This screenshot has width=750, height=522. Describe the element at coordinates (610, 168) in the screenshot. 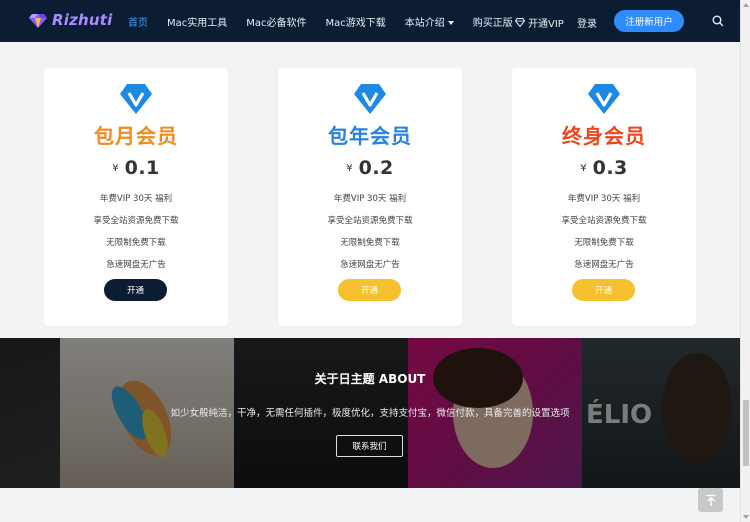

I see `price-value: 0.3` at that location.